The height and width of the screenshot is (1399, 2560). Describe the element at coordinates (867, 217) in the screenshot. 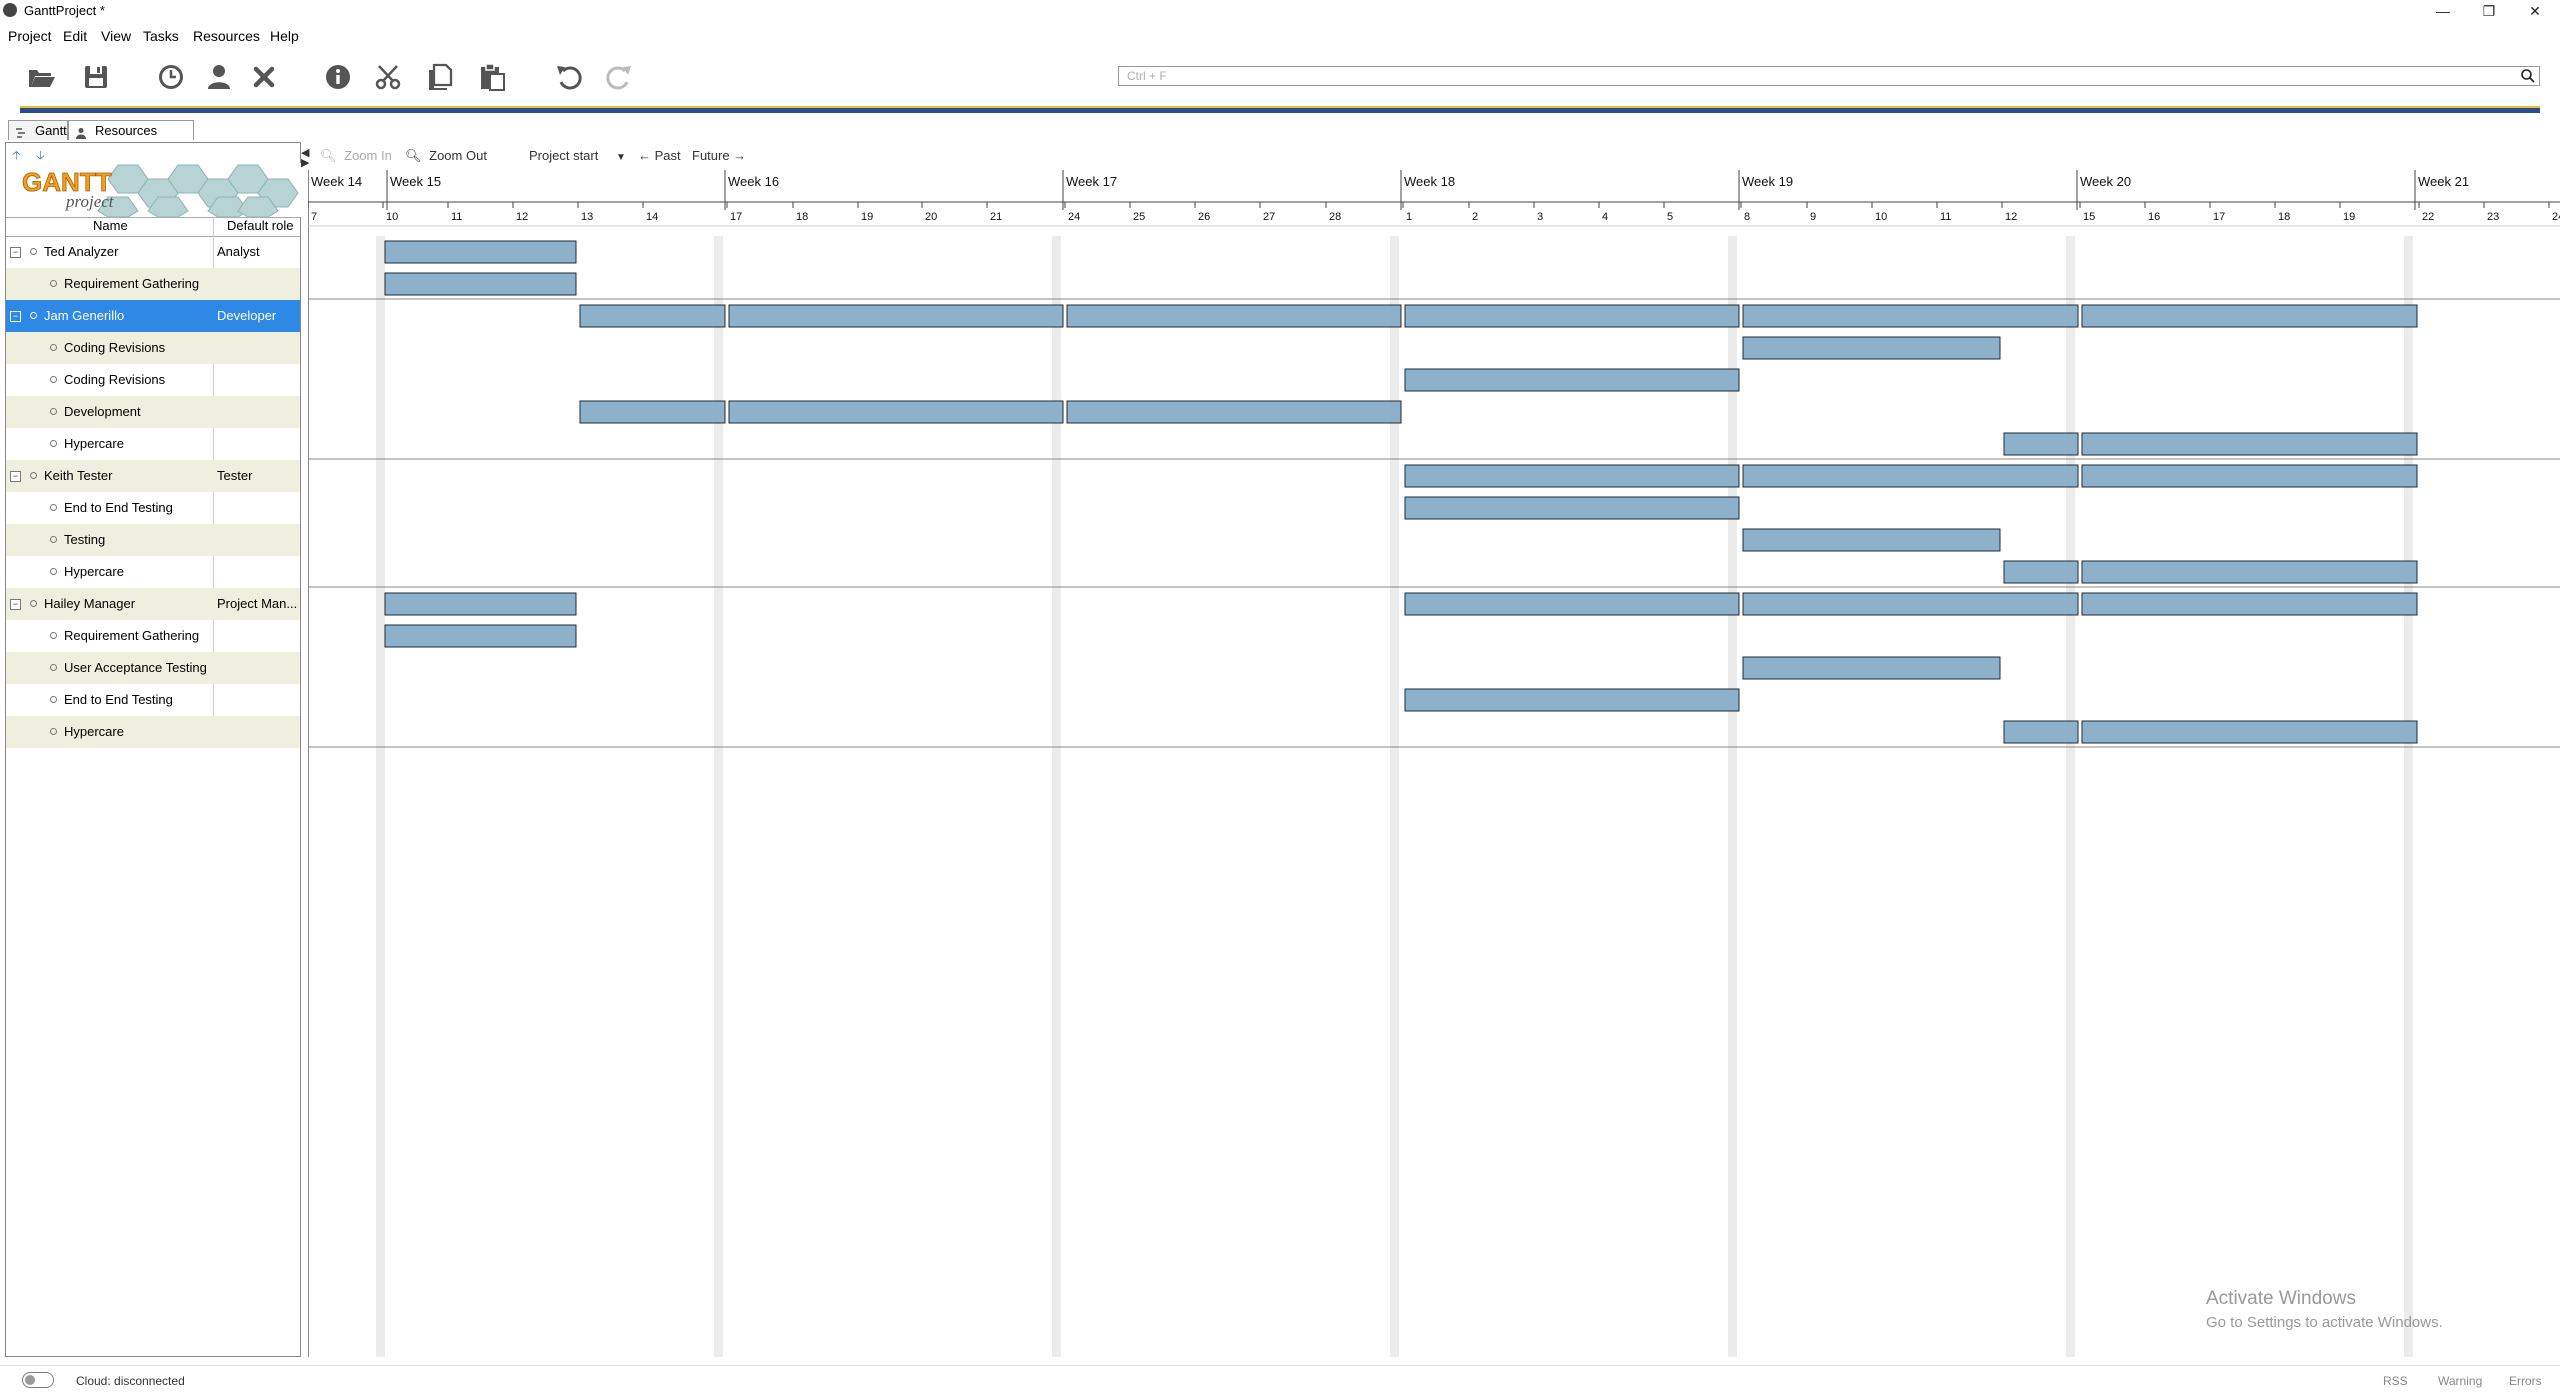

I see `day-label: 19` at that location.